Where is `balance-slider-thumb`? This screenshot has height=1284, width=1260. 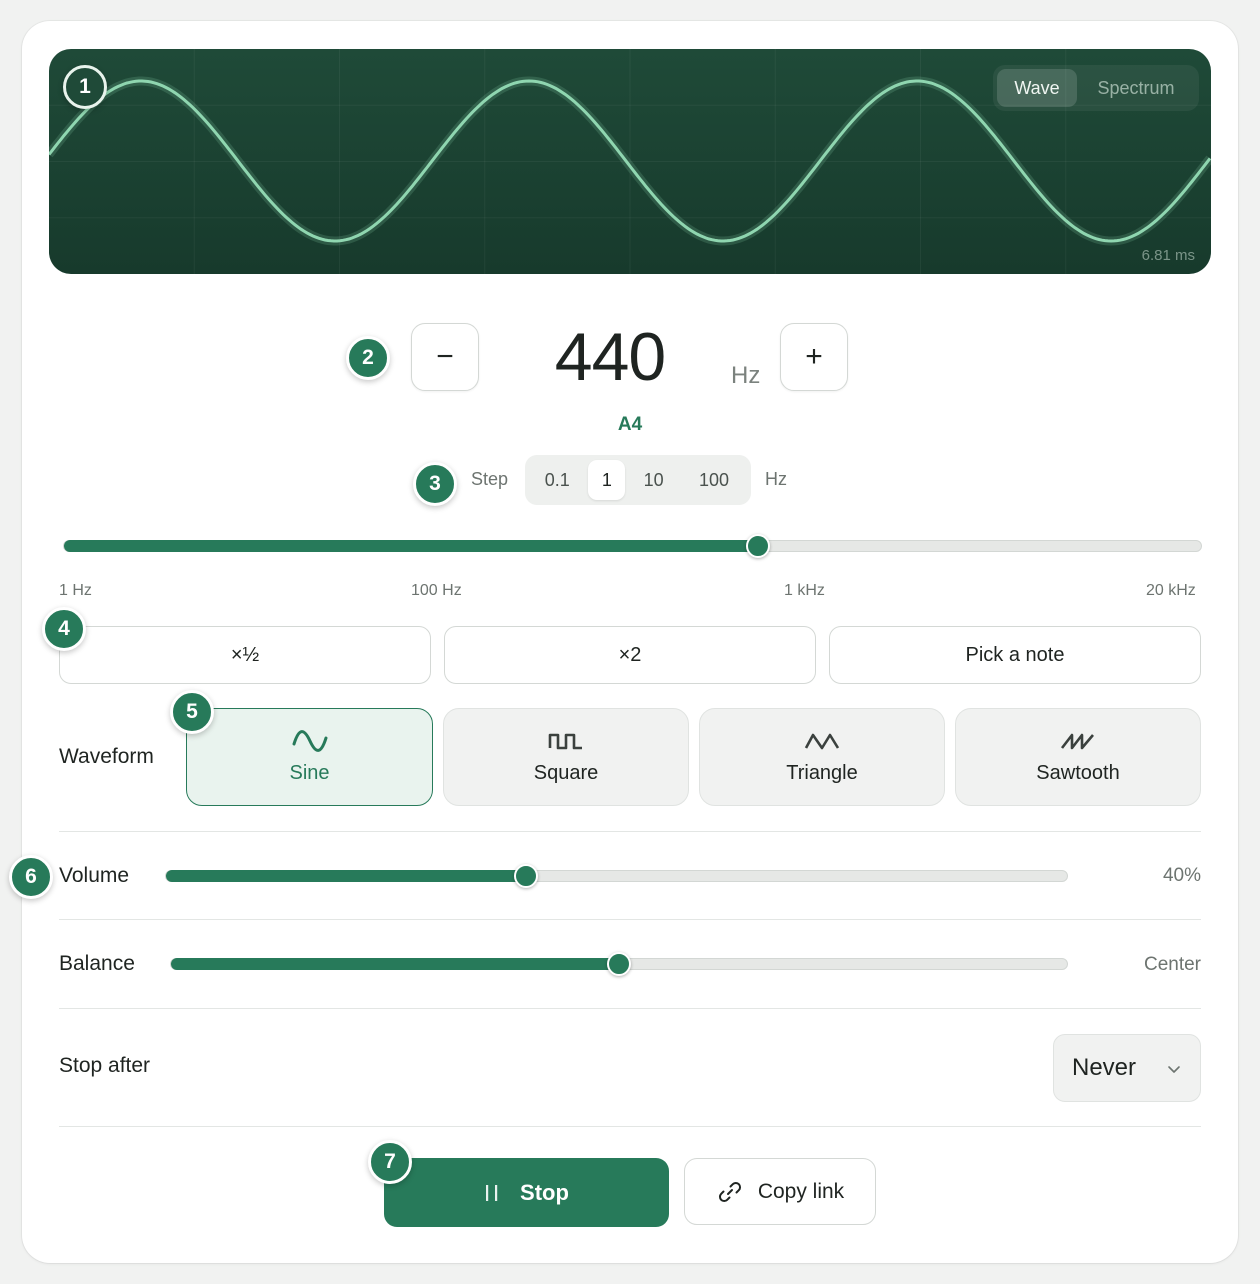 balance-slider-thumb is located at coordinates (619, 964).